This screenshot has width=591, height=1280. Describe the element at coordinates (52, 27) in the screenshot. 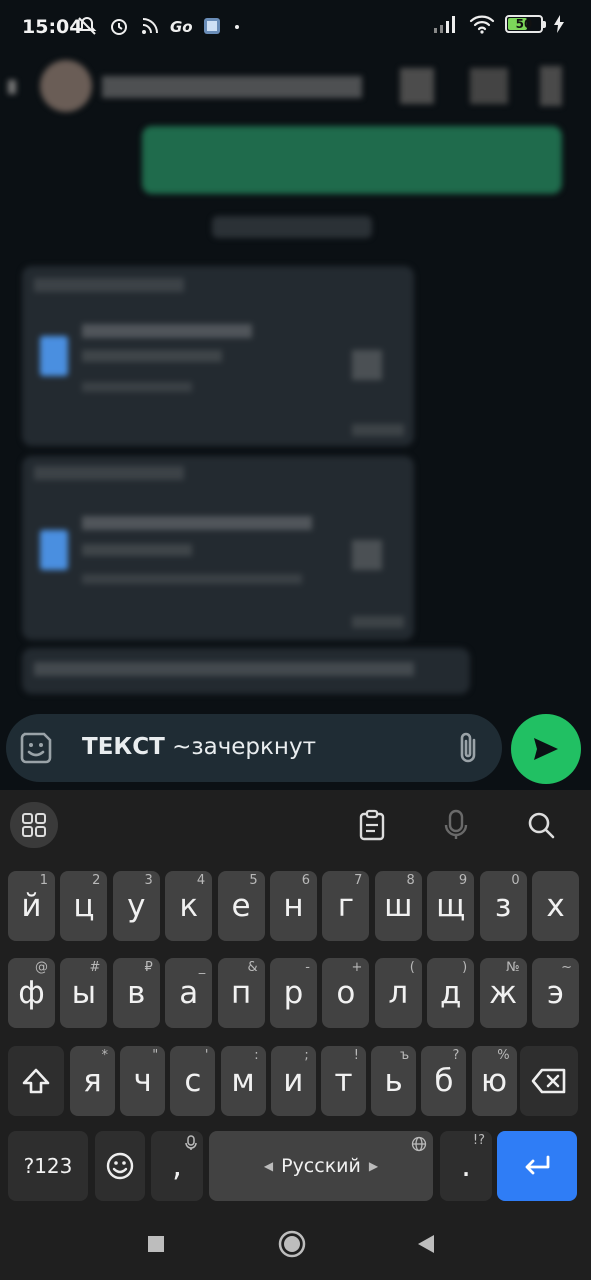

I see `status-time: 15:04` at that location.